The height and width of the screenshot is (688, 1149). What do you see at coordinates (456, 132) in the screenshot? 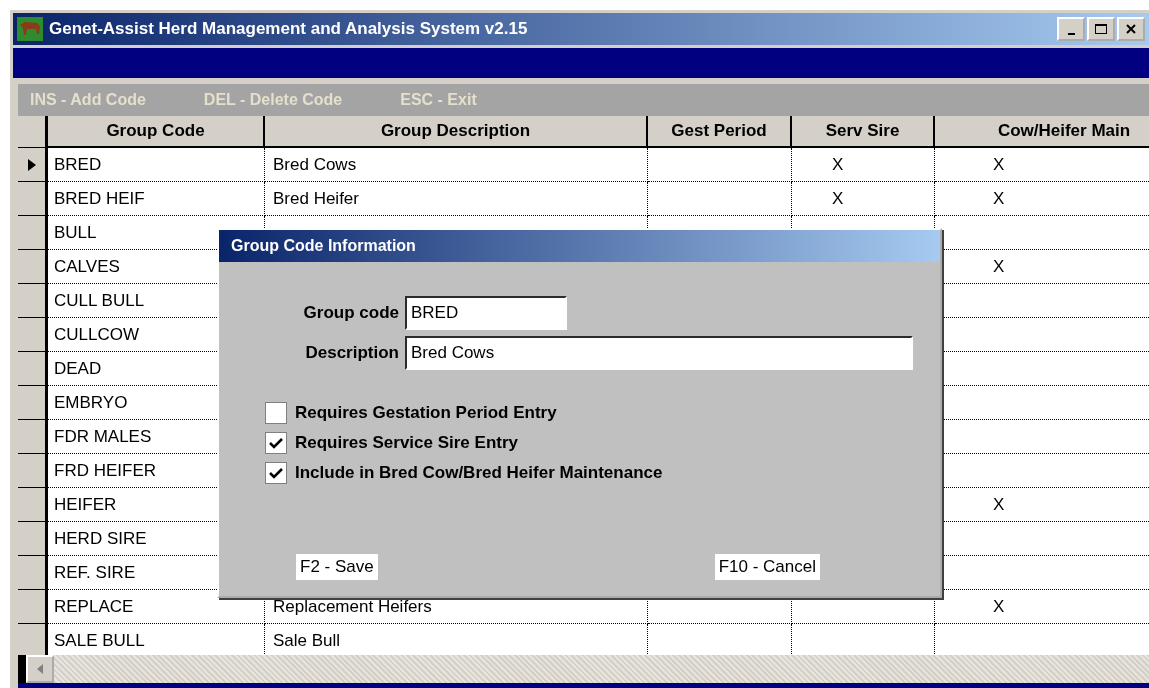
I see `column-header: Group Description` at bounding box center [456, 132].